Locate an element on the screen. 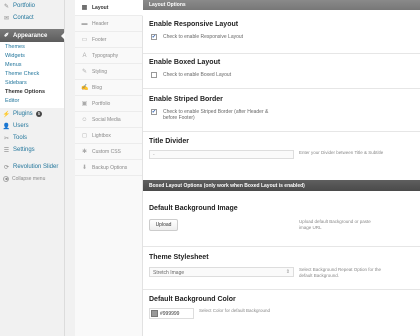 This screenshot has height=336, width=420. select-arrows-icon: ⇕ is located at coordinates (287, 272).